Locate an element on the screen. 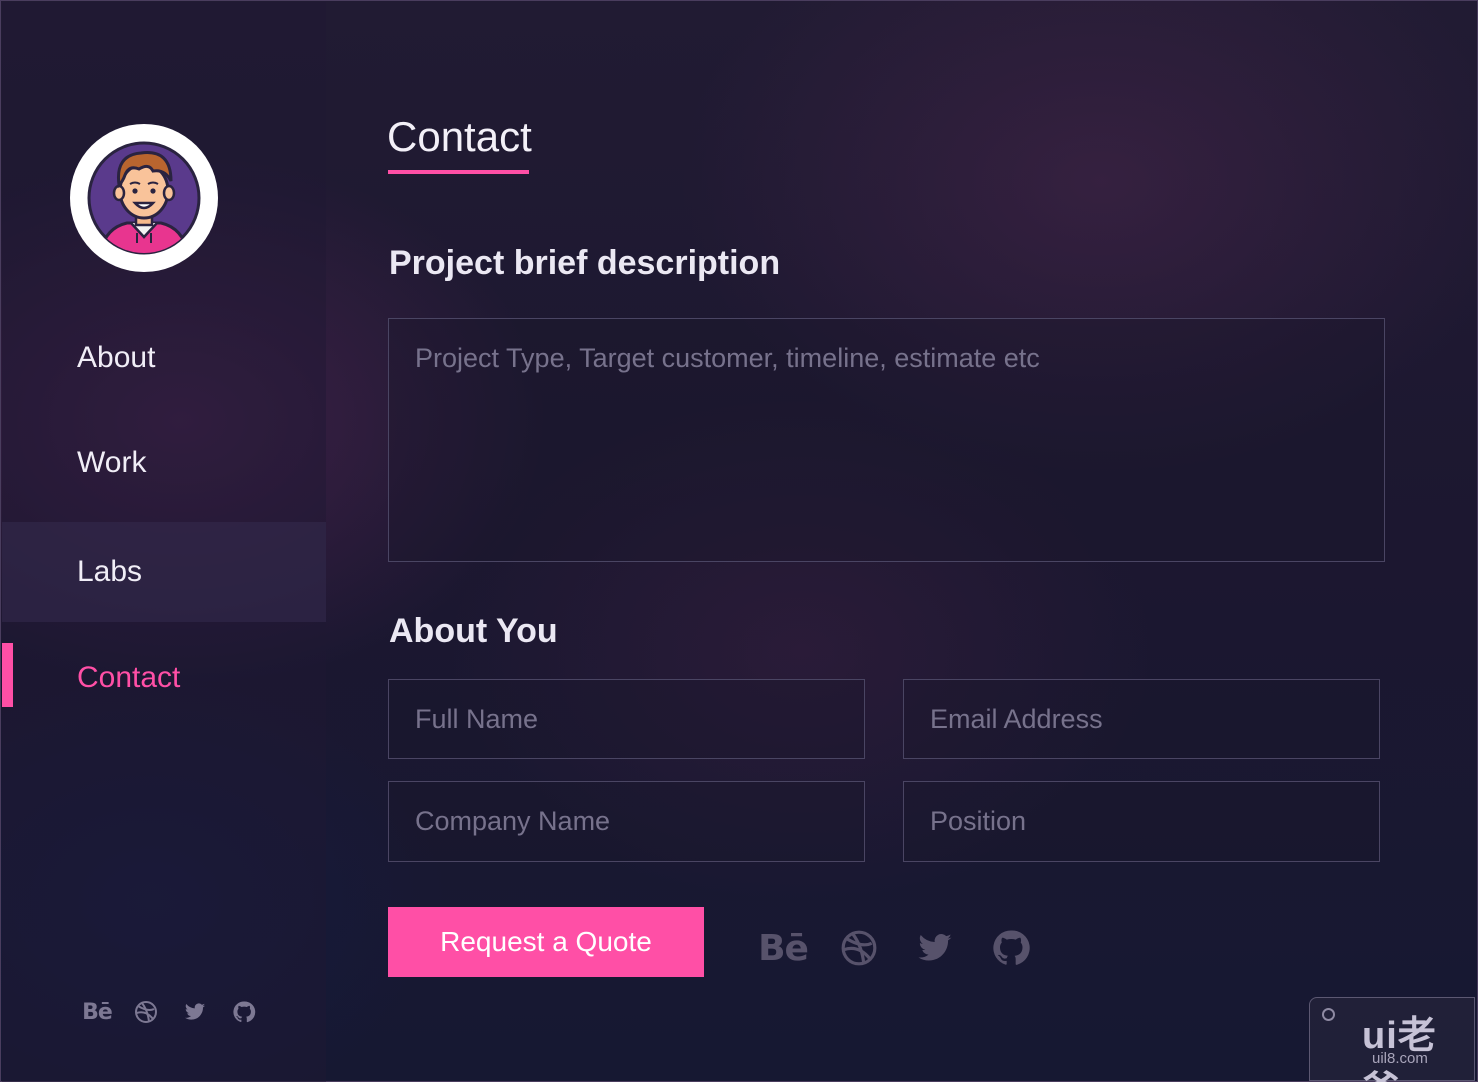 This screenshot has height=1082, width=1478. company-name-field is located at coordinates (626, 821).